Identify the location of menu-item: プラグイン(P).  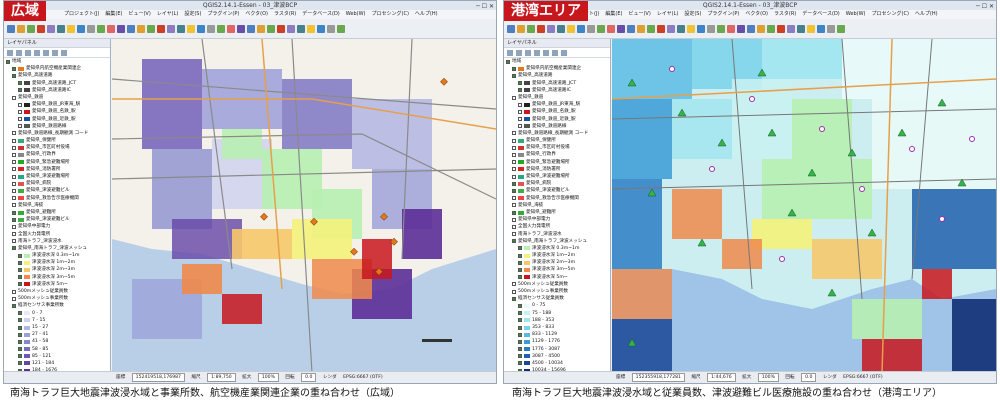
(223, 14).